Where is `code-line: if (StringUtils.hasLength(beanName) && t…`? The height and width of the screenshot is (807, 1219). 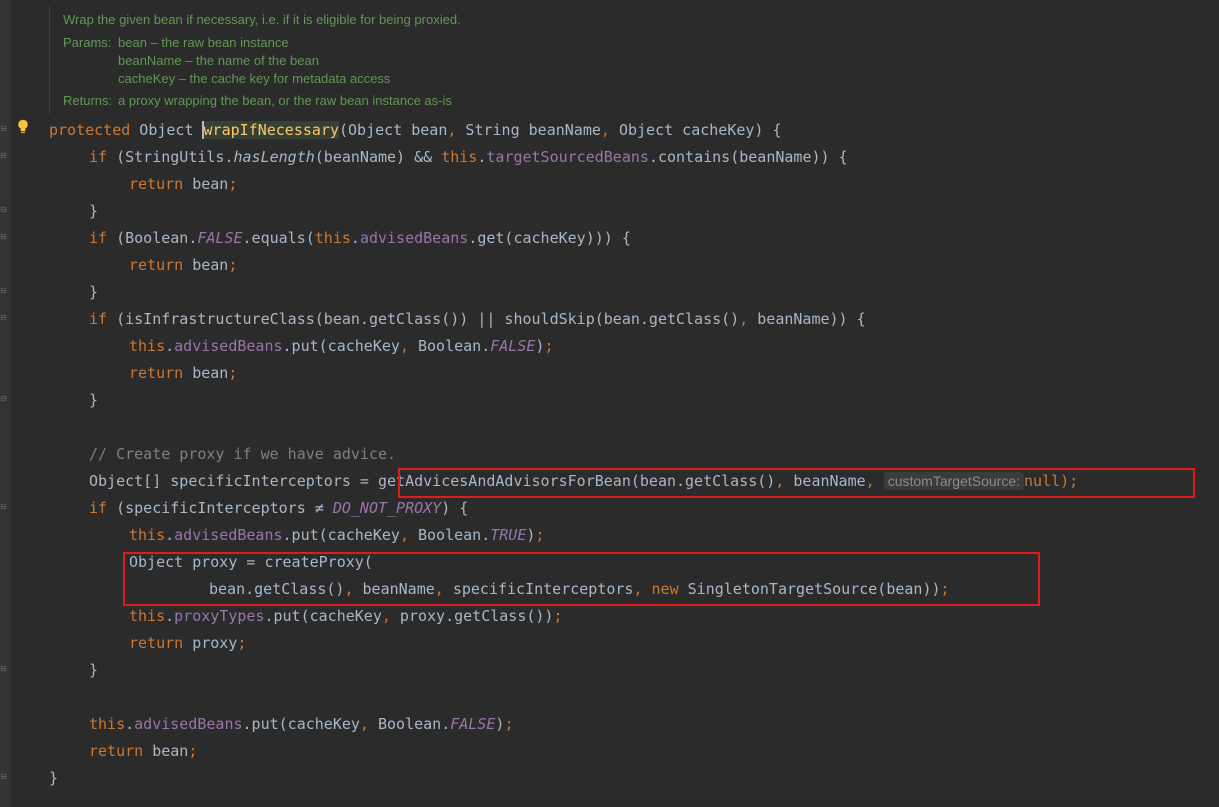
code-line: if (StringUtils.hasLength(beanName) && t… is located at coordinates (468, 157).